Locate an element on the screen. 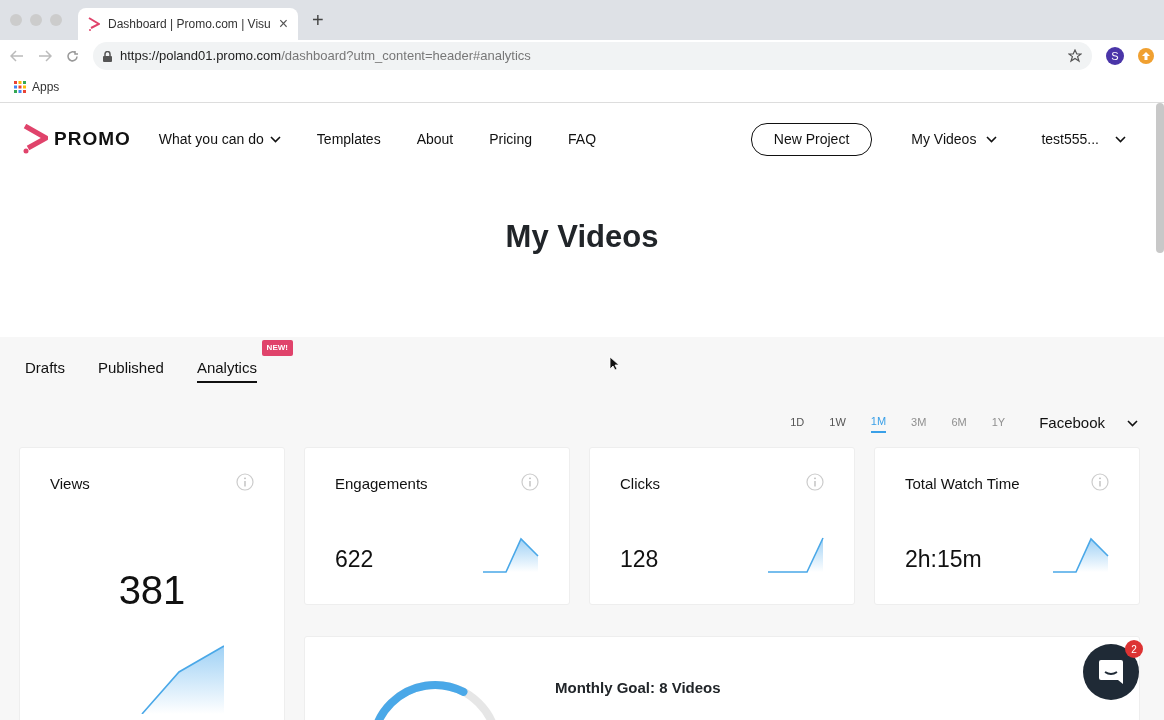  range-button: 1W is located at coordinates (837, 423).